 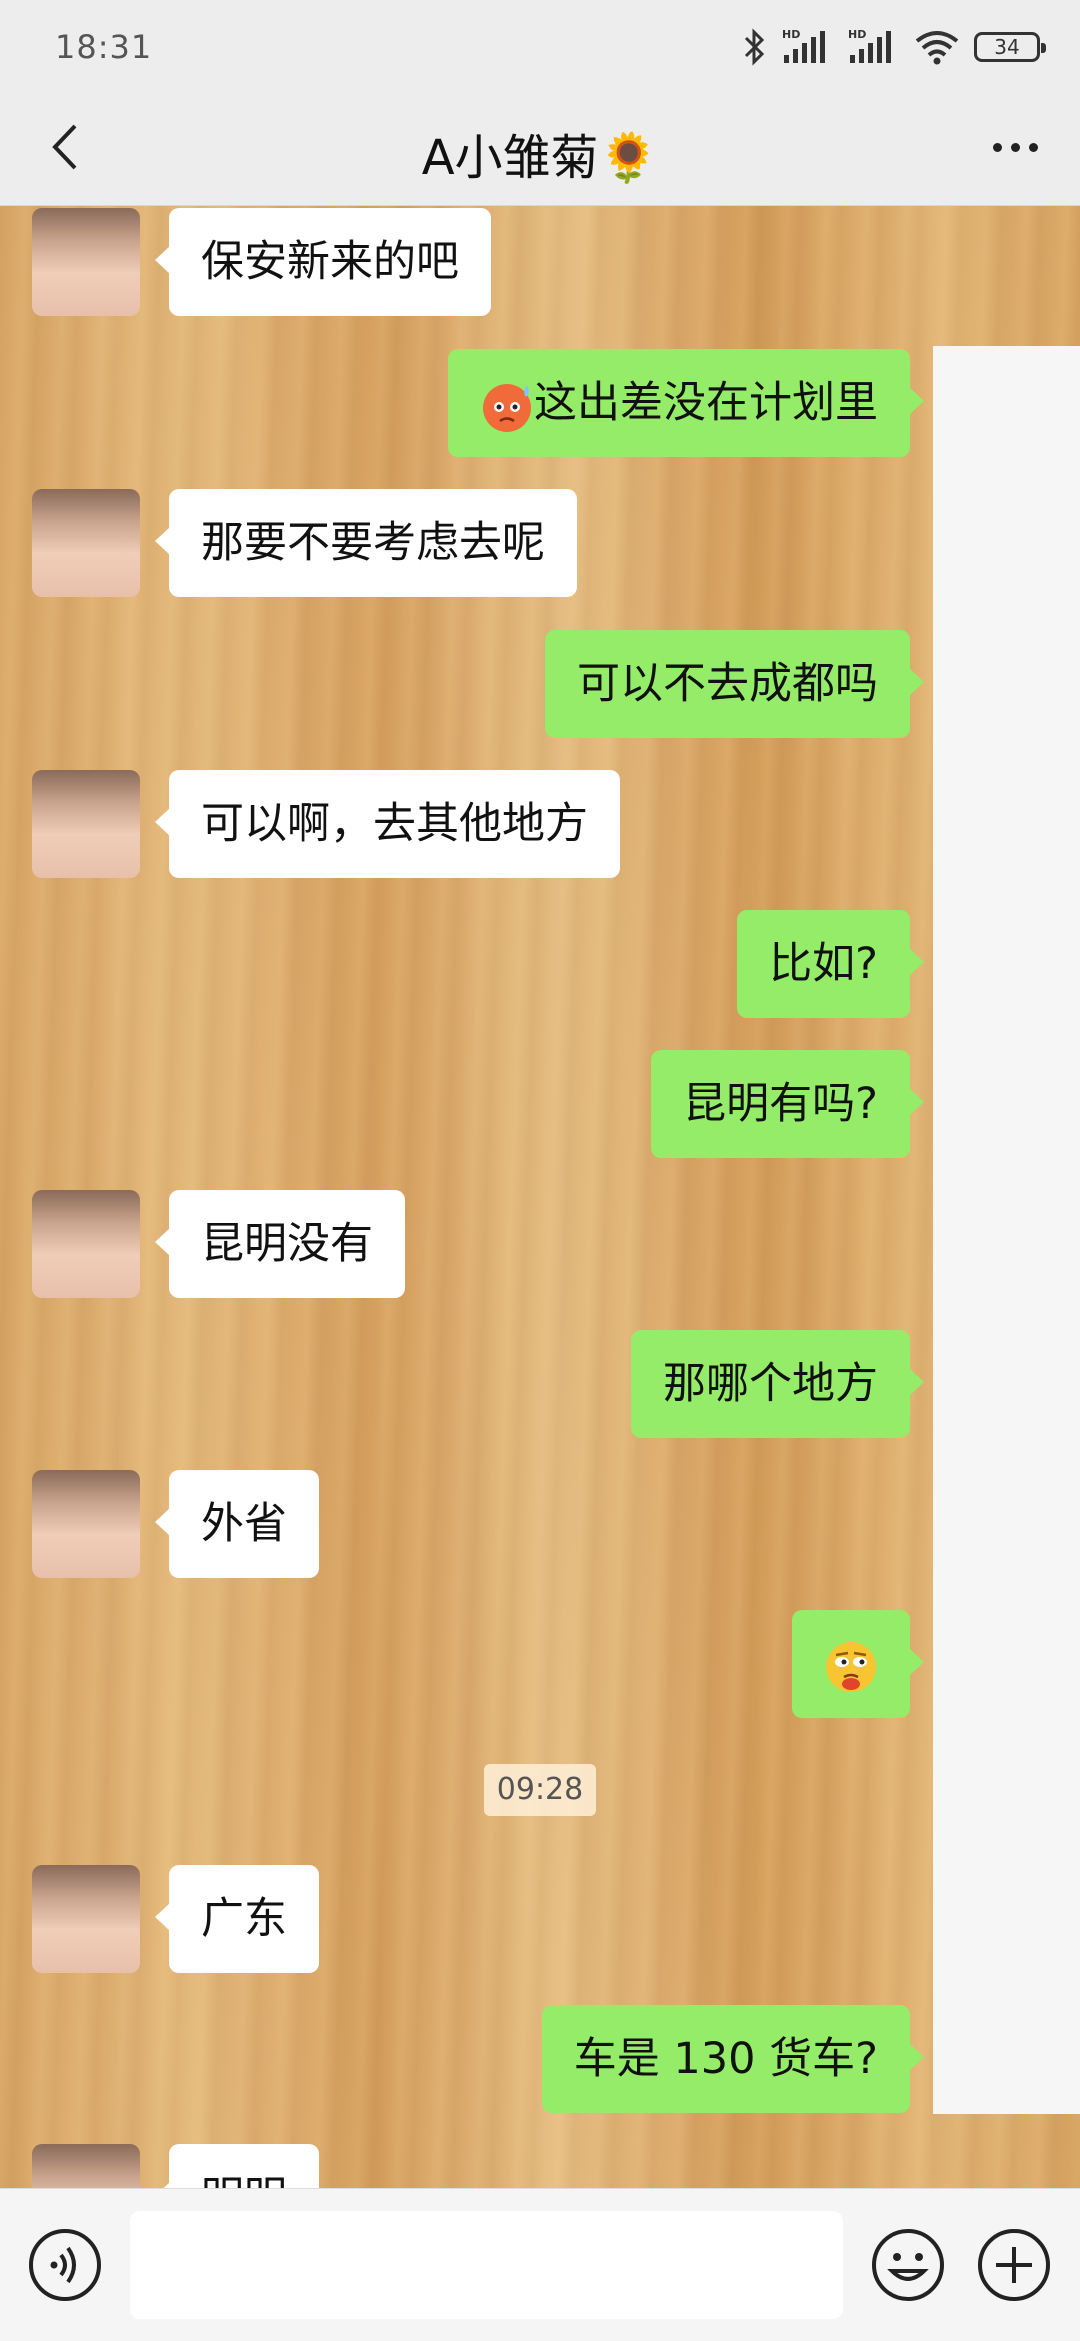 What do you see at coordinates (330, 262) in the screenshot?
I see `message-text: 保安新来的吧` at bounding box center [330, 262].